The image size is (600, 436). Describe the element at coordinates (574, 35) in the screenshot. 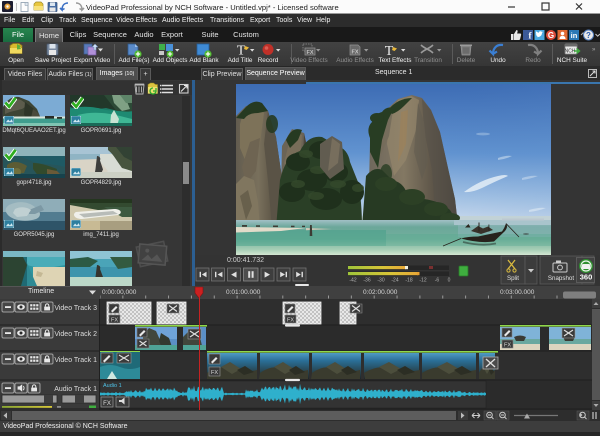

I see `svg-text: in` at that location.